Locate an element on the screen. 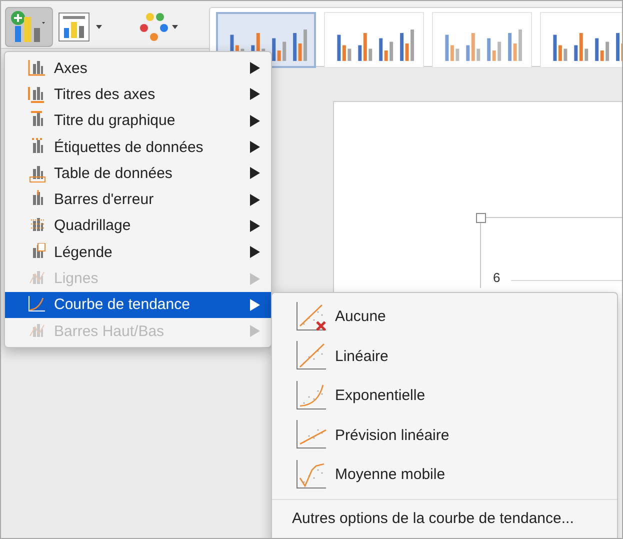 This screenshot has height=539, width=623. menu-item: Aucune is located at coordinates (444, 316).